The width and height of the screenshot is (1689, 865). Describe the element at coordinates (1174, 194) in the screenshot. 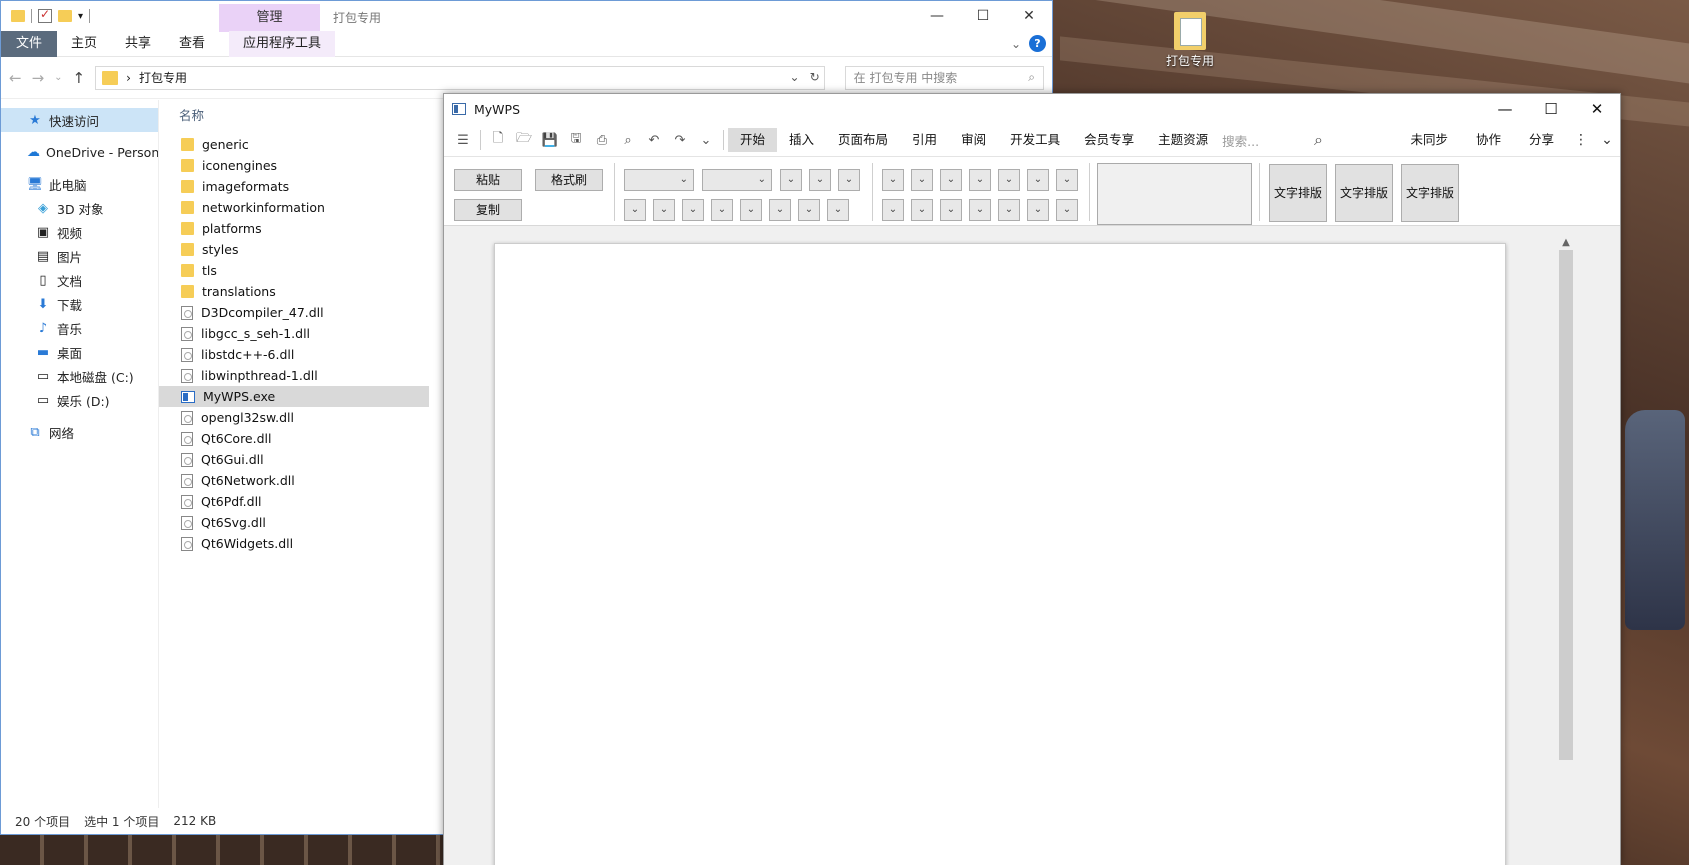

I see `style-gallery` at that location.